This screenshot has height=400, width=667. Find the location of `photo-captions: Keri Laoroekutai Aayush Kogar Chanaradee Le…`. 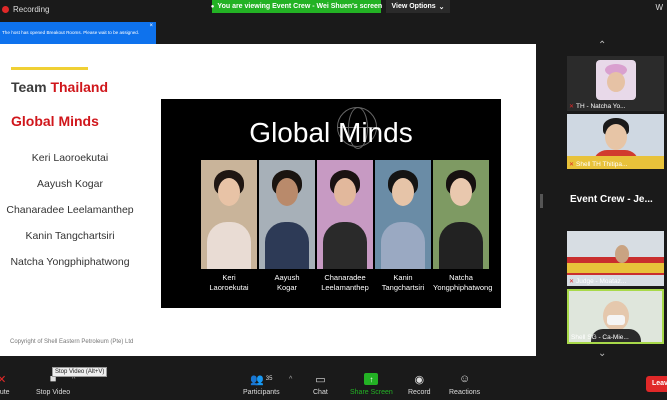

photo-captions: Keri Laoroekutai Aayush Kogar Chanaradee Le… is located at coordinates (347, 283).